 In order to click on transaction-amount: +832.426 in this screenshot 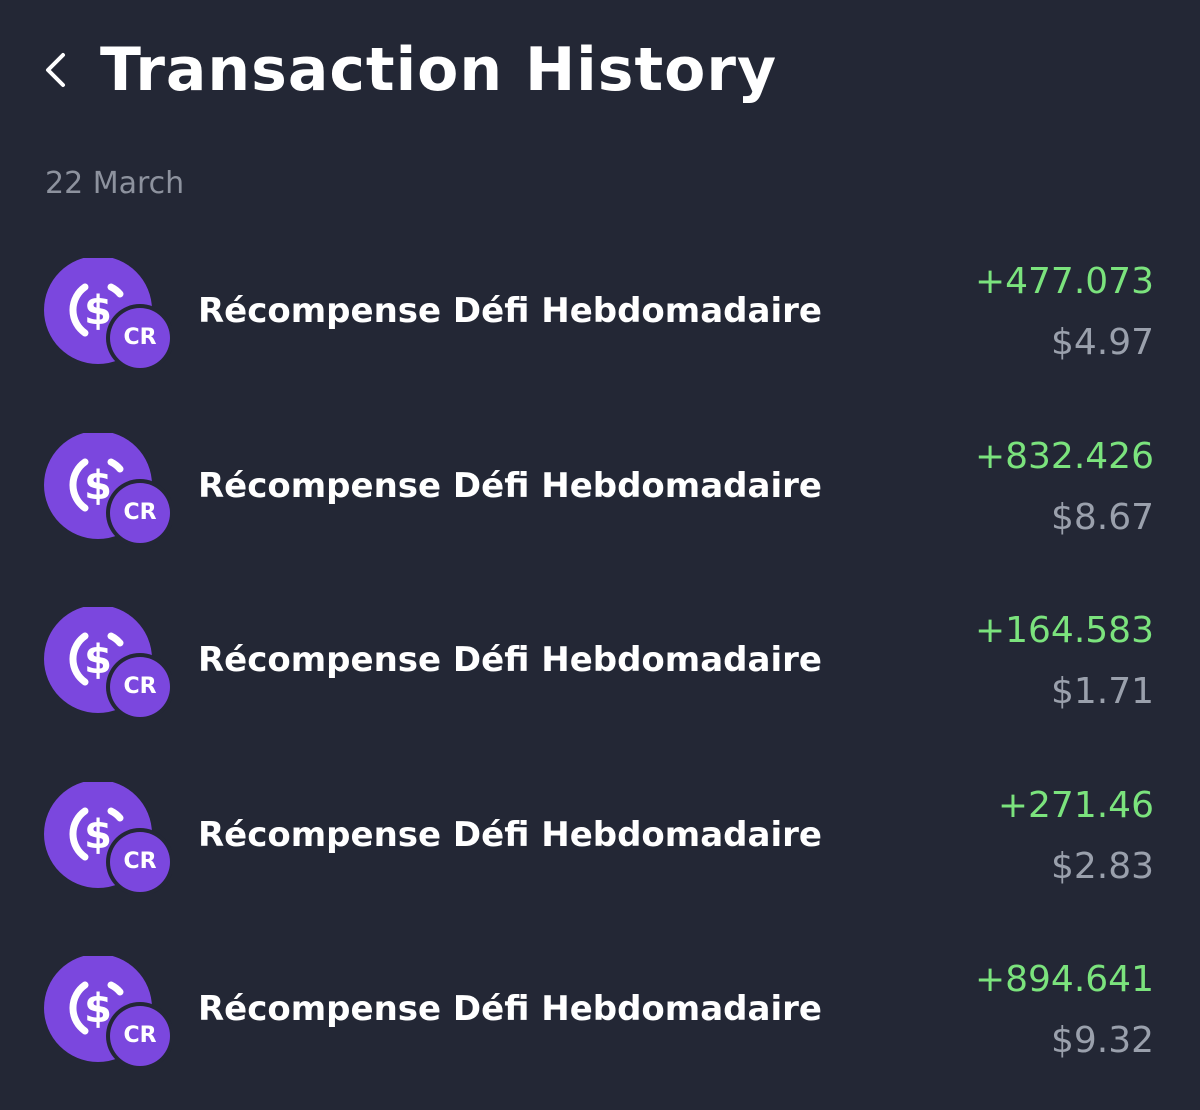, I will do `click(1064, 456)`.